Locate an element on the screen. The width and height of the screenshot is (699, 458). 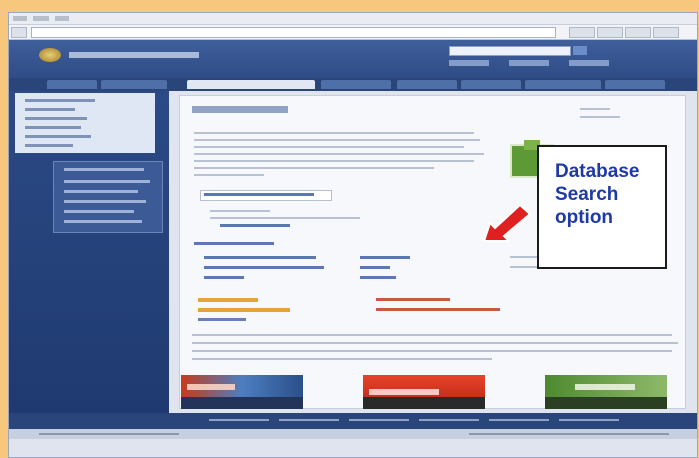
seal-logo-icon is located at coordinates (50, 55).